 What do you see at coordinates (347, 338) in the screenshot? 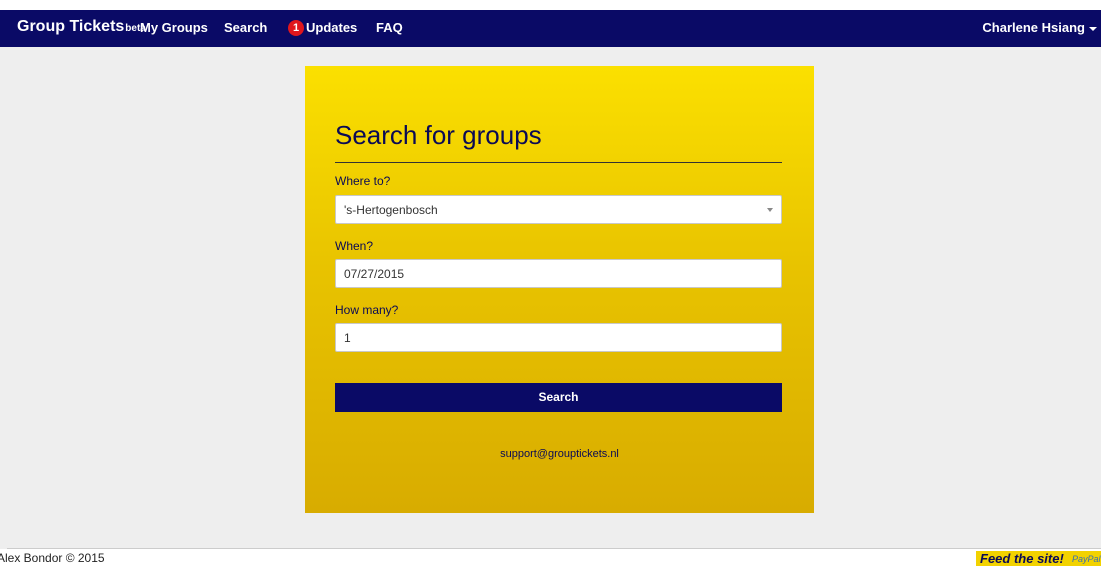
I see `quantity-value: 1` at bounding box center [347, 338].